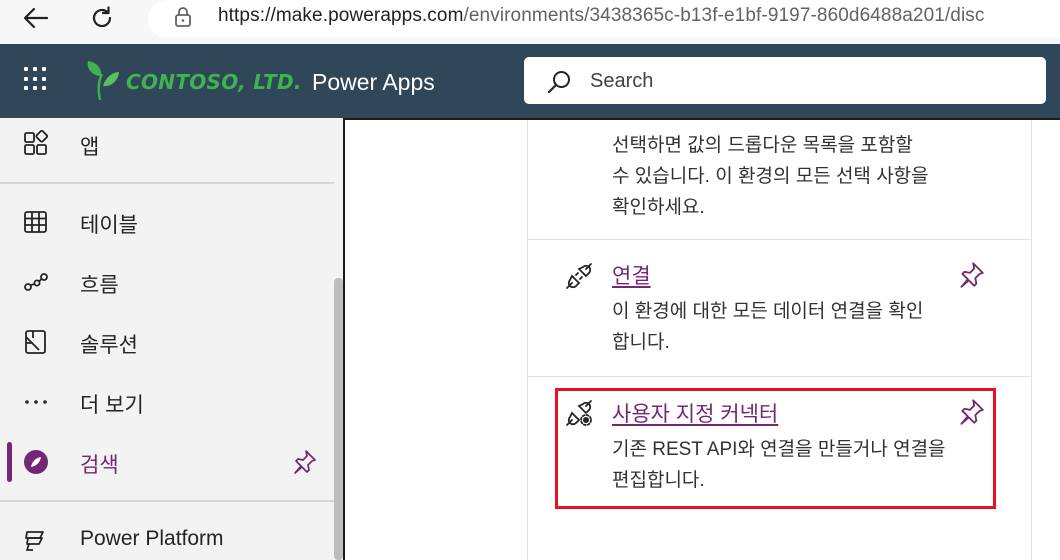  I want to click on custom-connector-icon, so click(579, 413).